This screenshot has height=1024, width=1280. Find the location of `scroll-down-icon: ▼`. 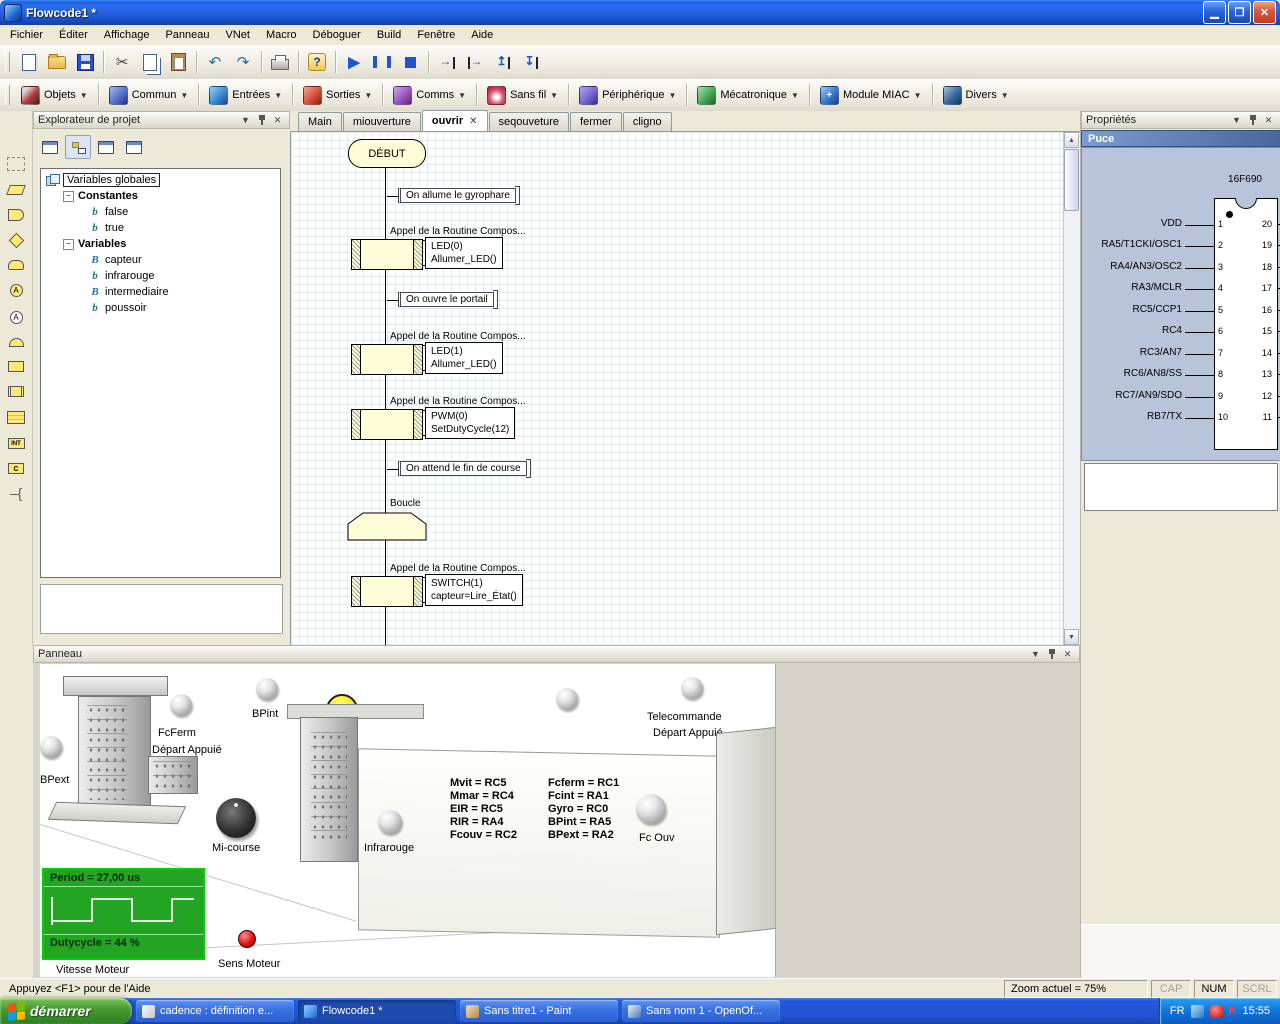

scroll-down-icon: ▼ is located at coordinates (1071, 637).